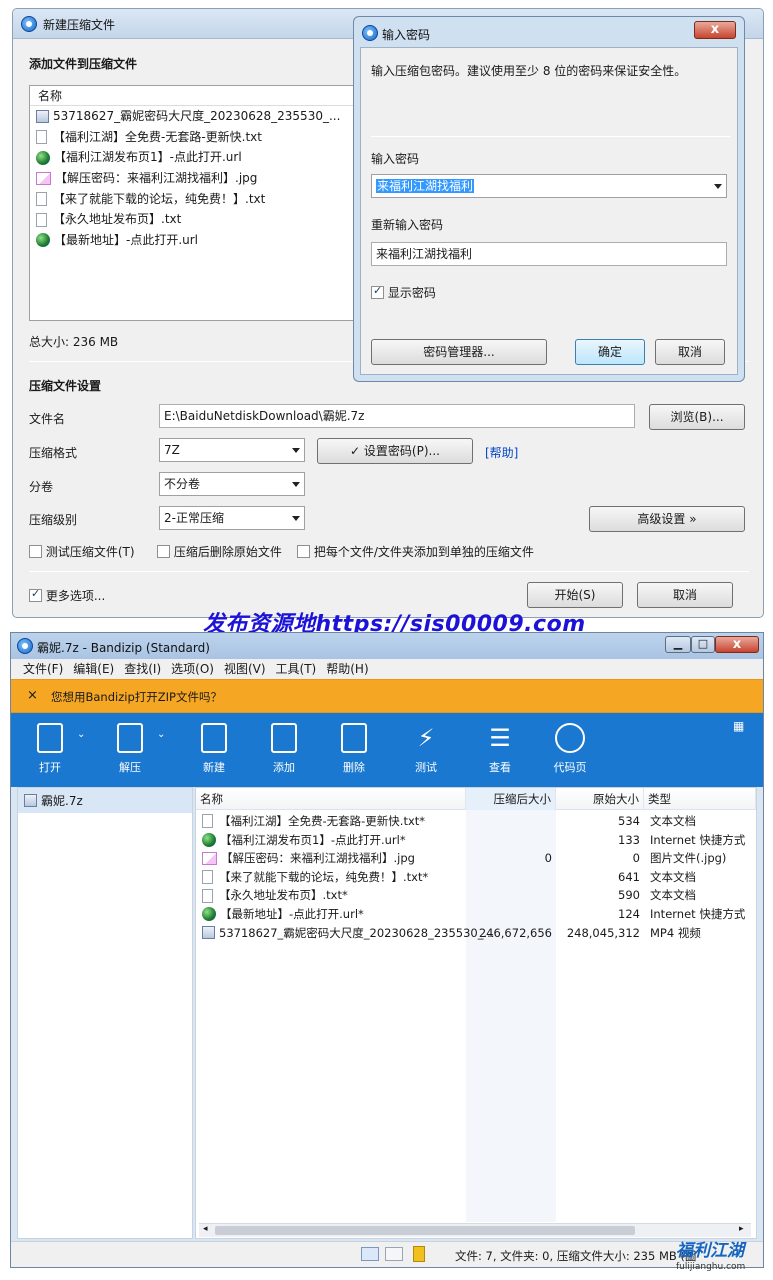 Image resolution: width=773 pixels, height=1280 pixels. I want to click on menu-item: 帮助(H), so click(347, 669).